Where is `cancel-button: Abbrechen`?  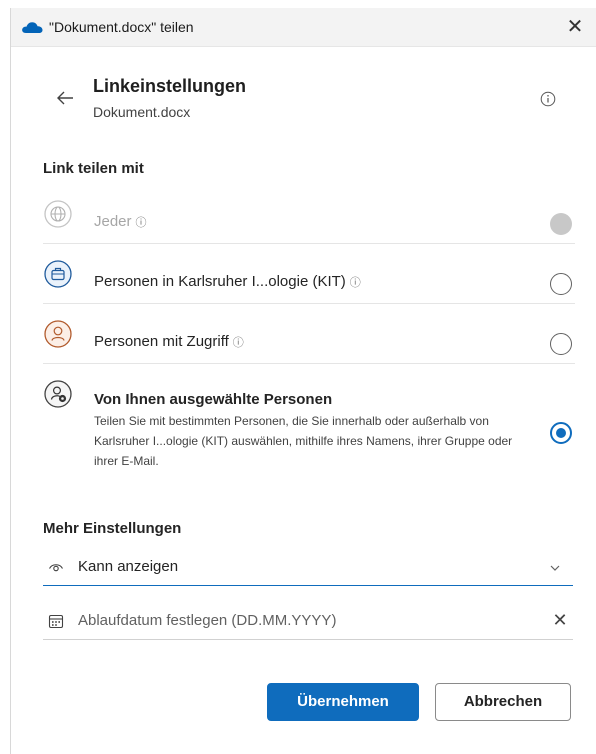 cancel-button: Abbrechen is located at coordinates (503, 702).